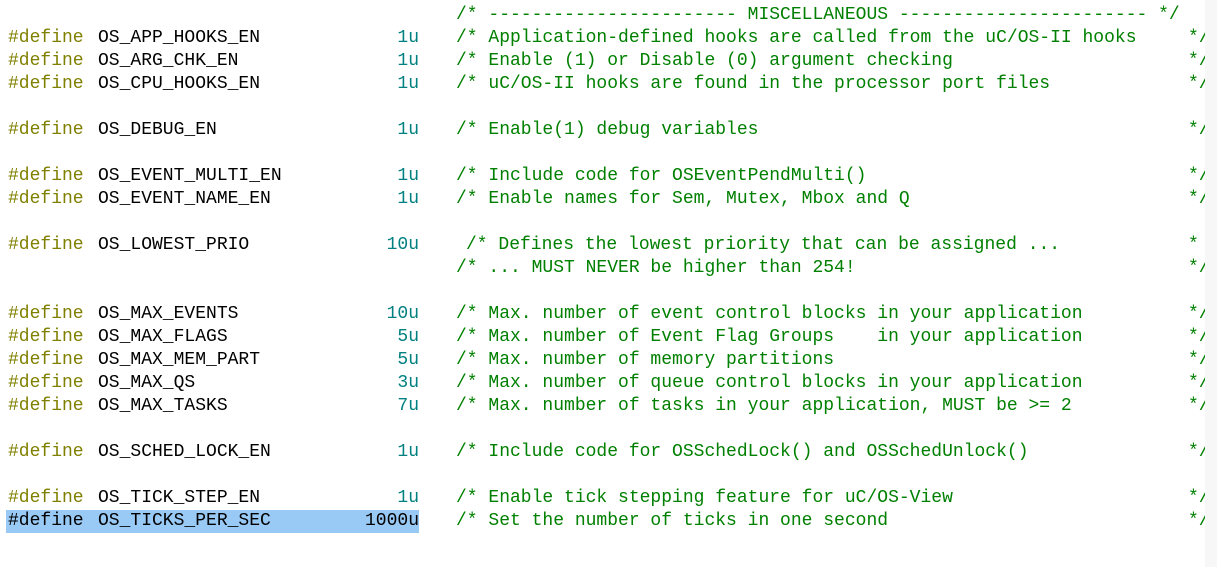 This screenshot has width=1217, height=567. What do you see at coordinates (1193, 245) in the screenshot?
I see `comment-end: *` at bounding box center [1193, 245].